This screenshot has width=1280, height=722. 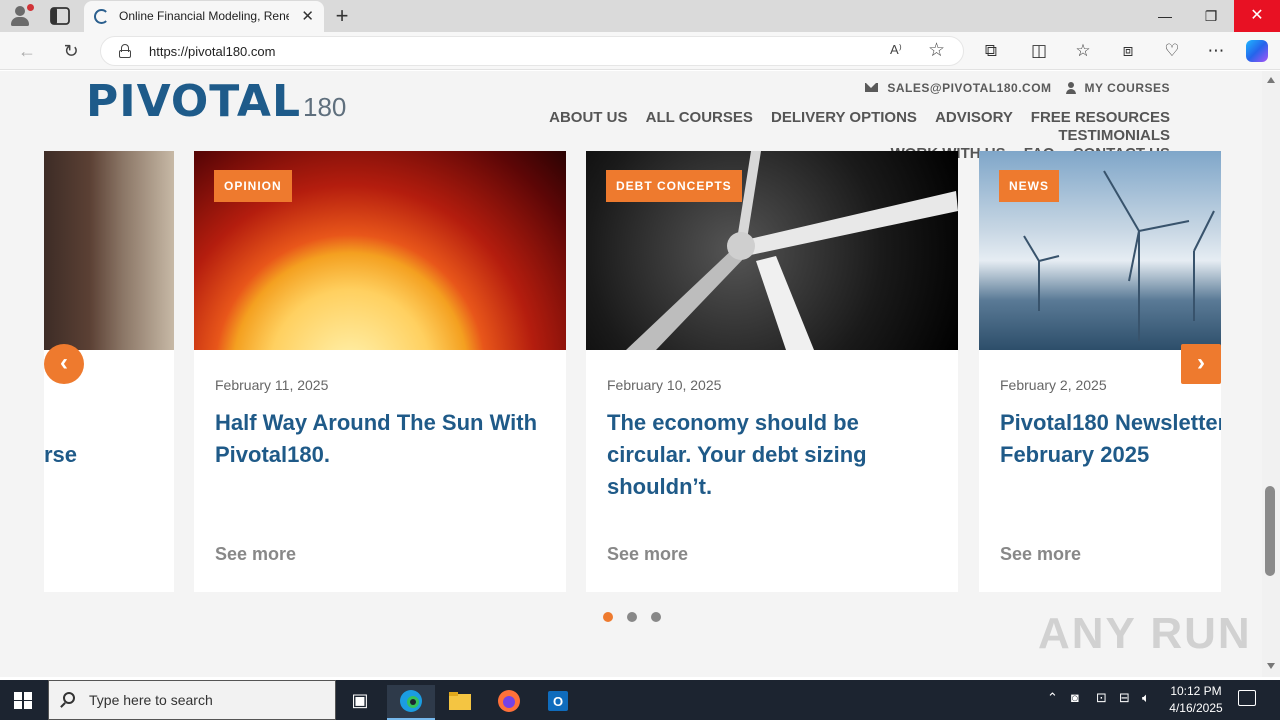 What do you see at coordinates (1114, 135) in the screenshot?
I see `nav-testimonials: TESTIMONIALS` at bounding box center [1114, 135].